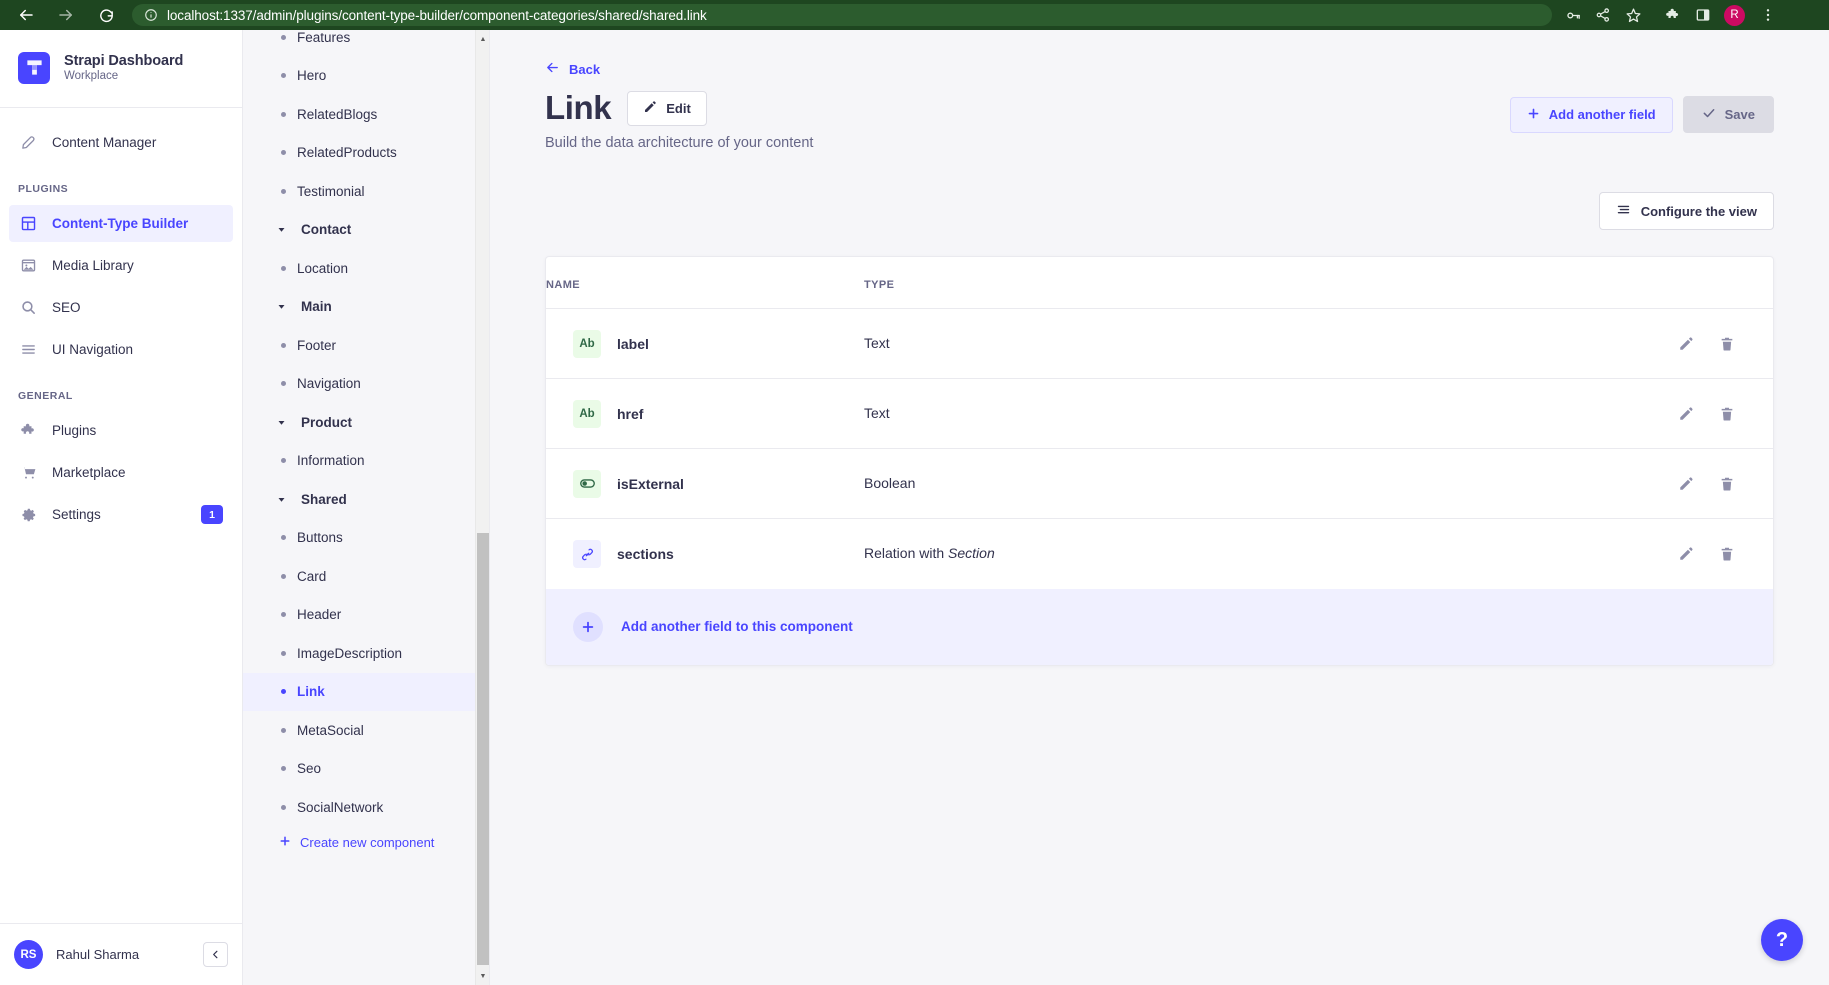  Describe the element at coordinates (366, 153) in the screenshot. I see `component-item-relatedproducts: RelatedProducts` at that location.